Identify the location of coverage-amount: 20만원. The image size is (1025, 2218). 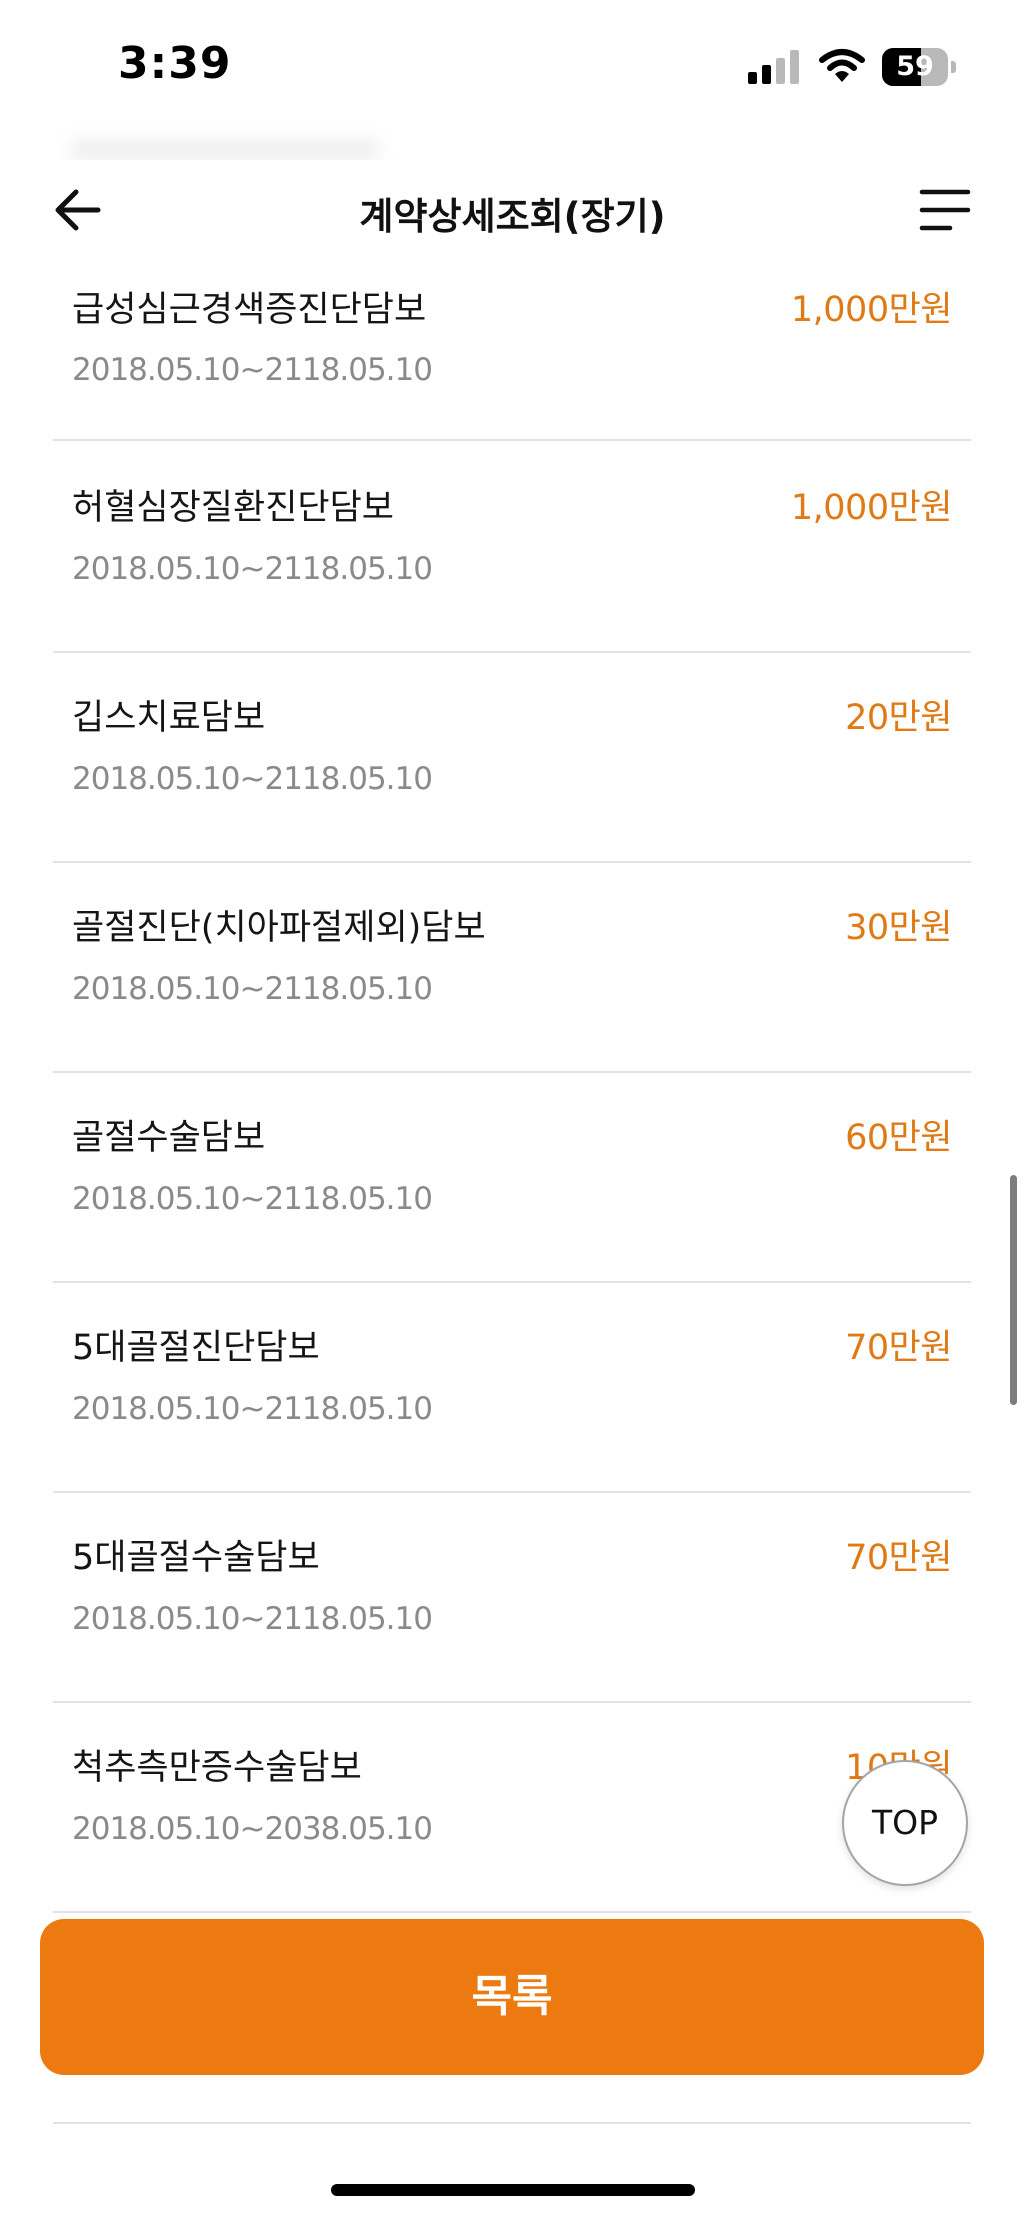
(898, 718).